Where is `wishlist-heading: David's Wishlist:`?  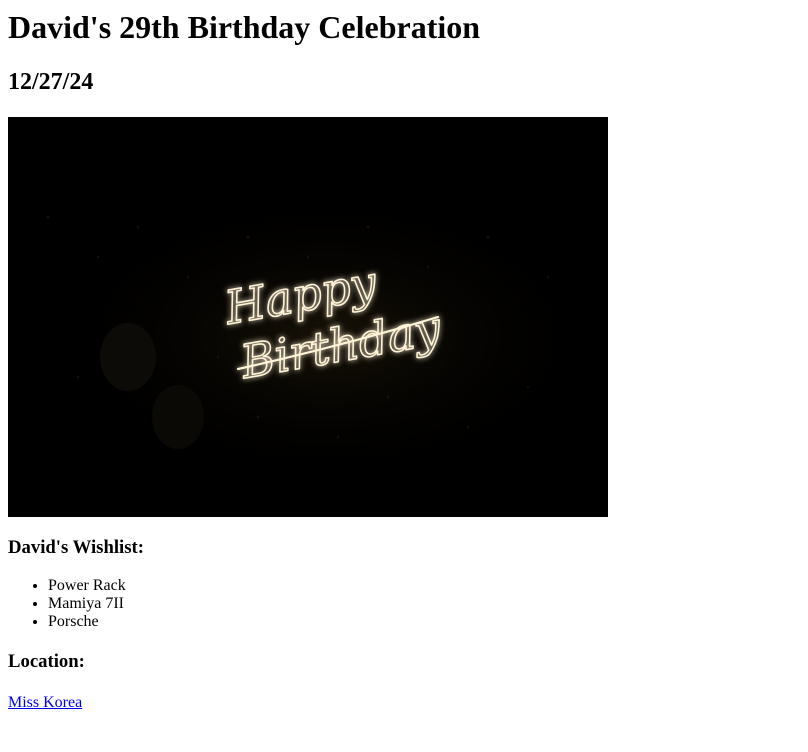
wishlist-heading: David's Wishlist: is located at coordinates (76, 547).